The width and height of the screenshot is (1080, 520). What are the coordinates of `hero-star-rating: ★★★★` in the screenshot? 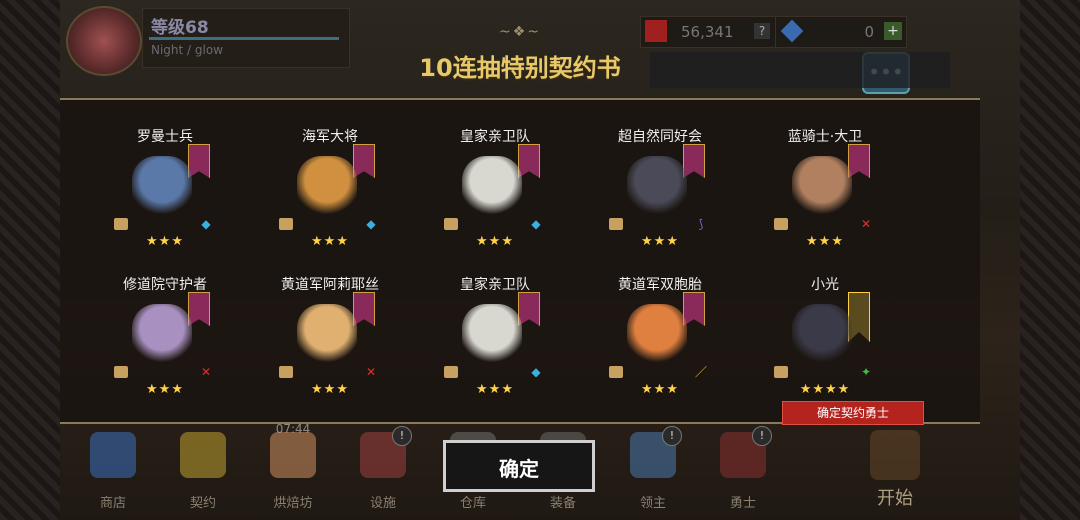 It's located at (825, 389).